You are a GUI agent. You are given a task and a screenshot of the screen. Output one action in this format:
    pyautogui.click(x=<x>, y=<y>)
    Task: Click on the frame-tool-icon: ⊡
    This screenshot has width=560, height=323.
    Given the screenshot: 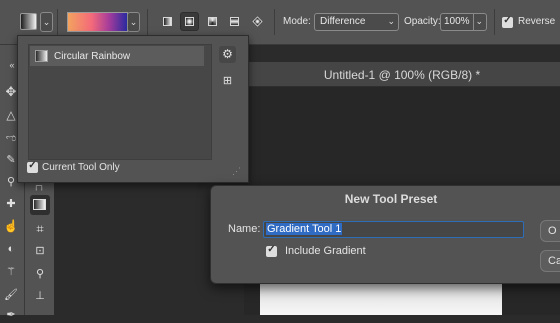 What is the action you would take?
    pyautogui.click(x=40, y=251)
    